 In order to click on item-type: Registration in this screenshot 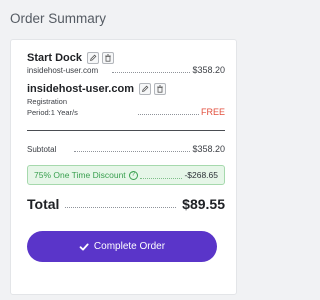, I will do `click(47, 101)`.